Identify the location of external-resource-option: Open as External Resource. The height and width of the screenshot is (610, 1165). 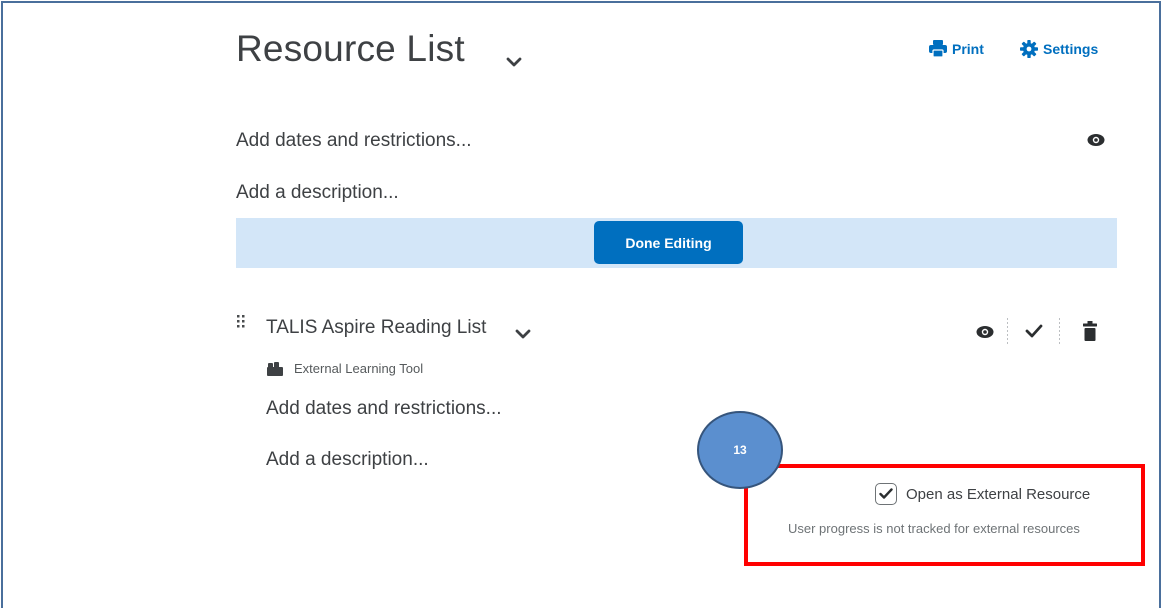
(982, 494).